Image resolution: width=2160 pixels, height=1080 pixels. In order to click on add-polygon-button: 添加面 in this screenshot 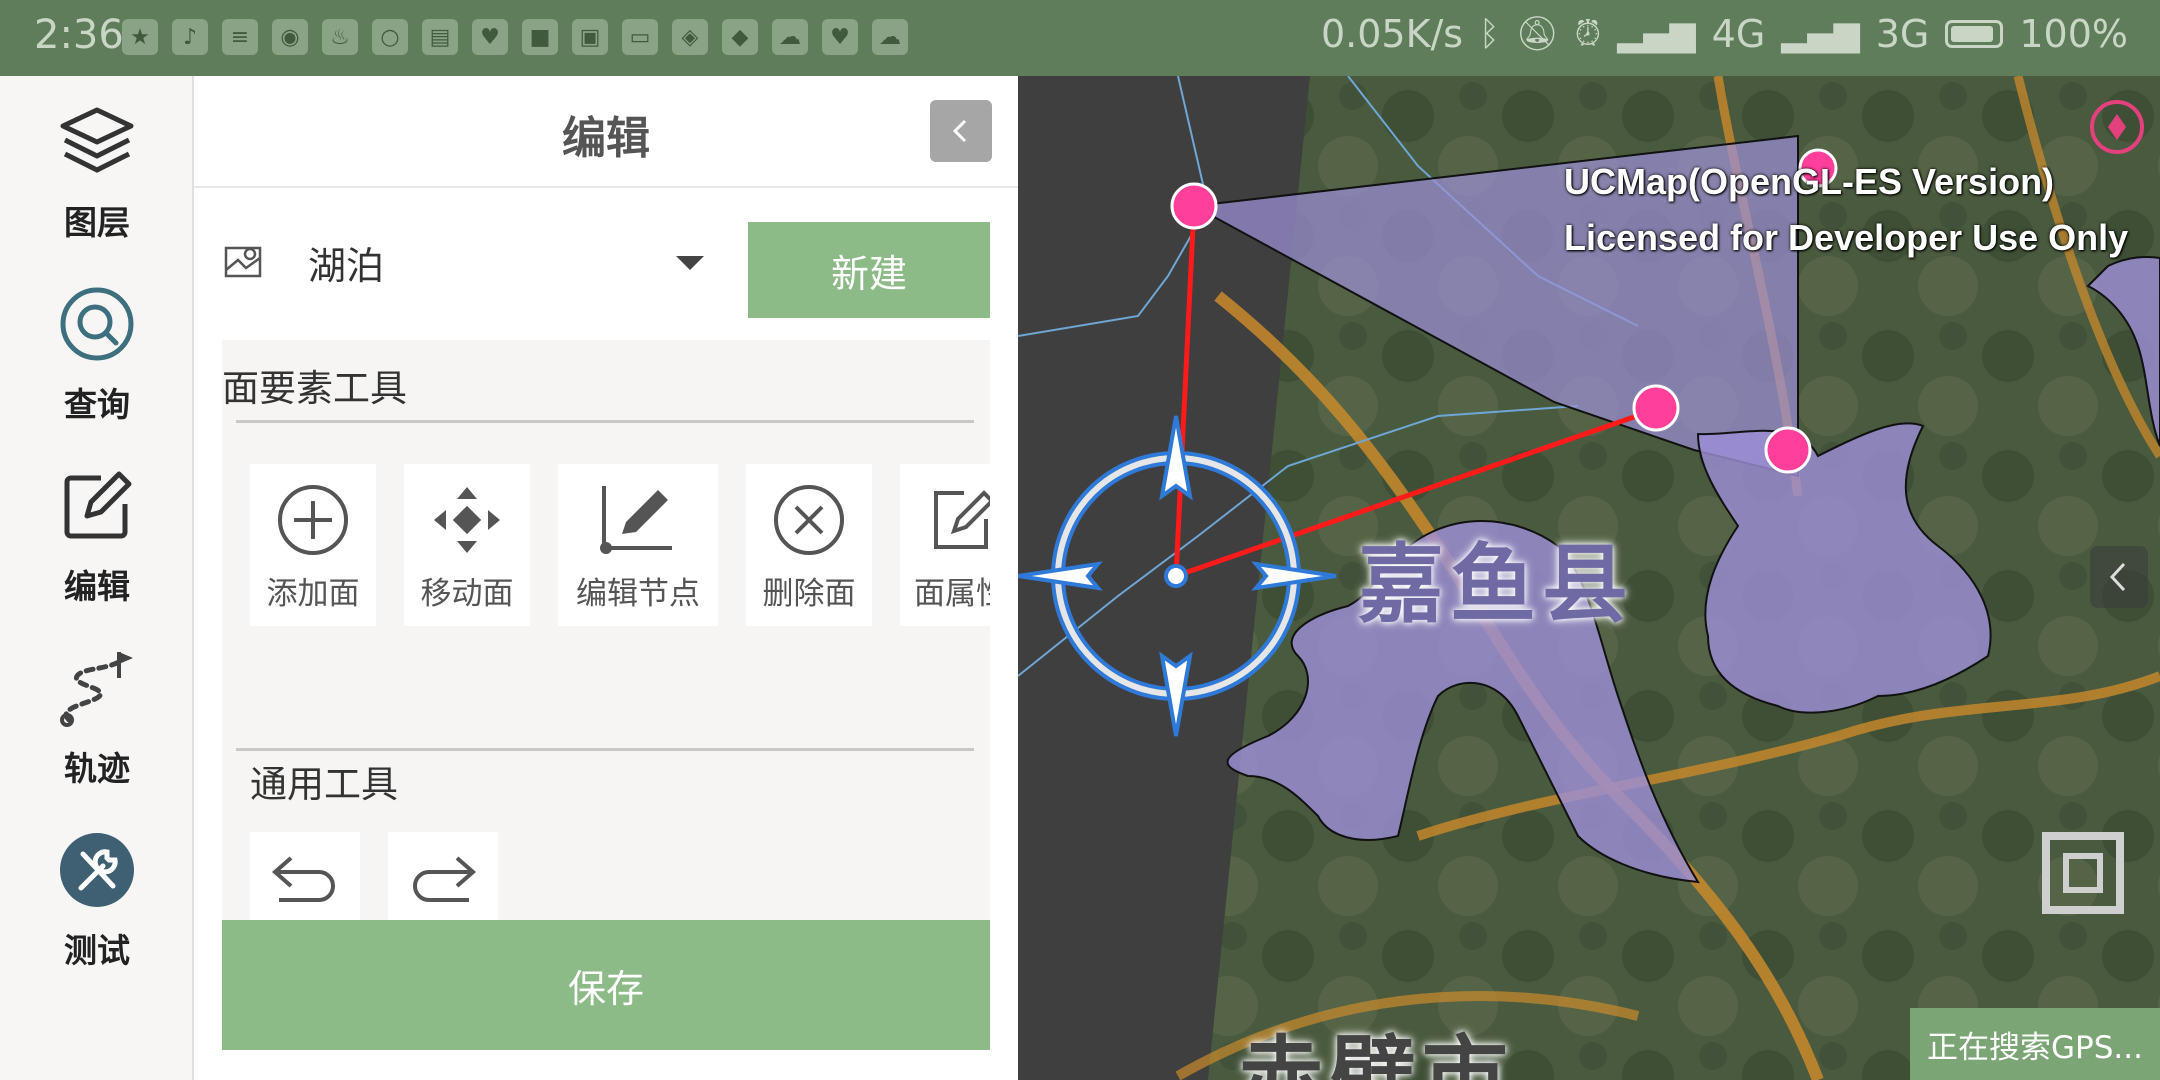, I will do `click(313, 545)`.